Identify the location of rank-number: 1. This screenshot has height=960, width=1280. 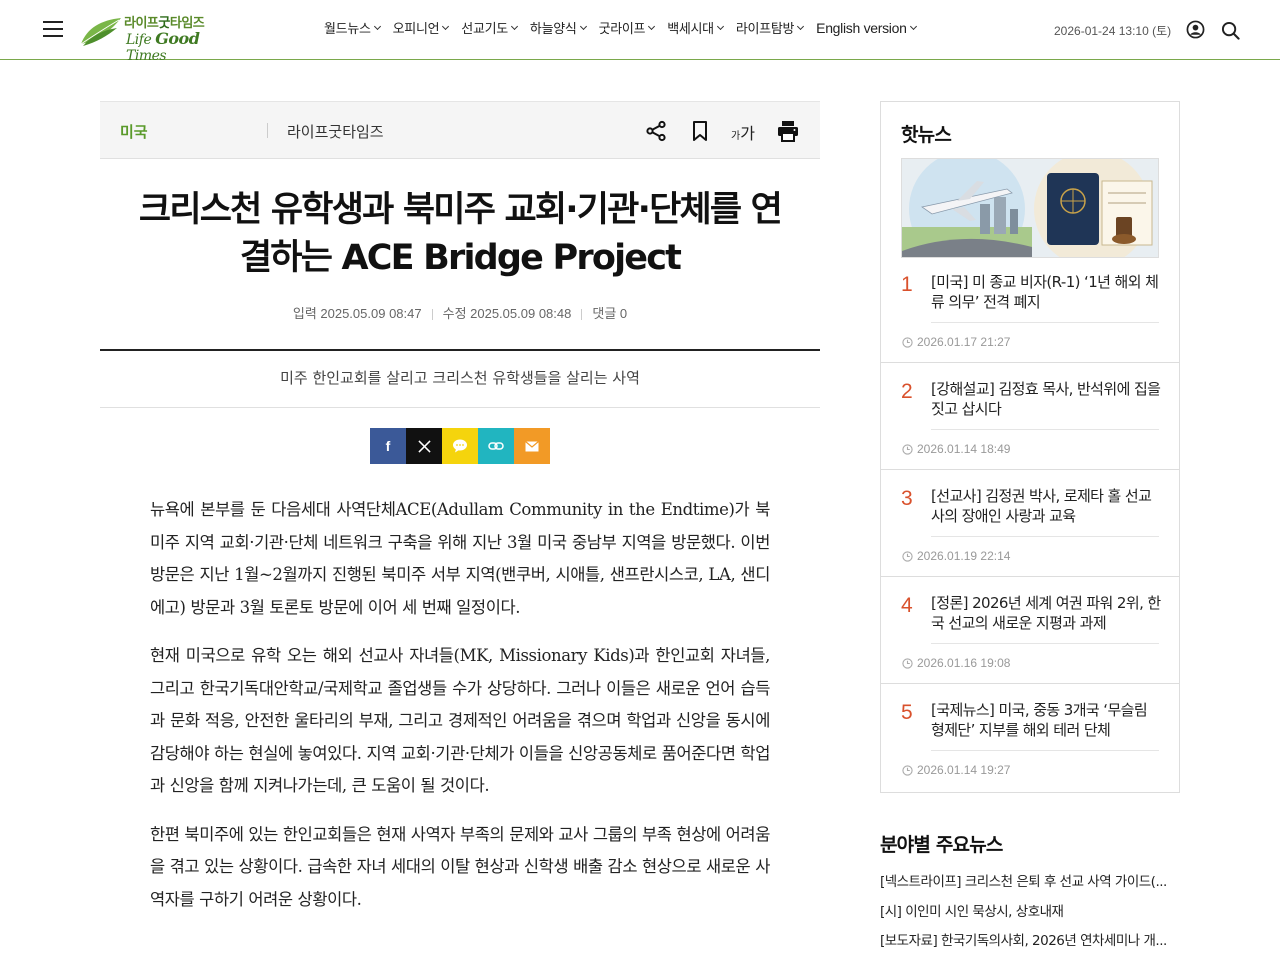
(907, 284).